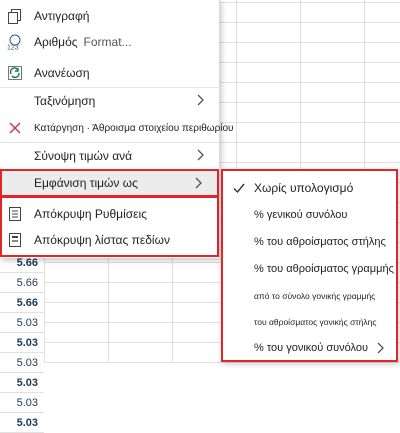 This screenshot has height=433, width=400. What do you see at coordinates (304, 188) in the screenshot?
I see `no-calculation-label: Χωρίς υπολογισμό` at bounding box center [304, 188].